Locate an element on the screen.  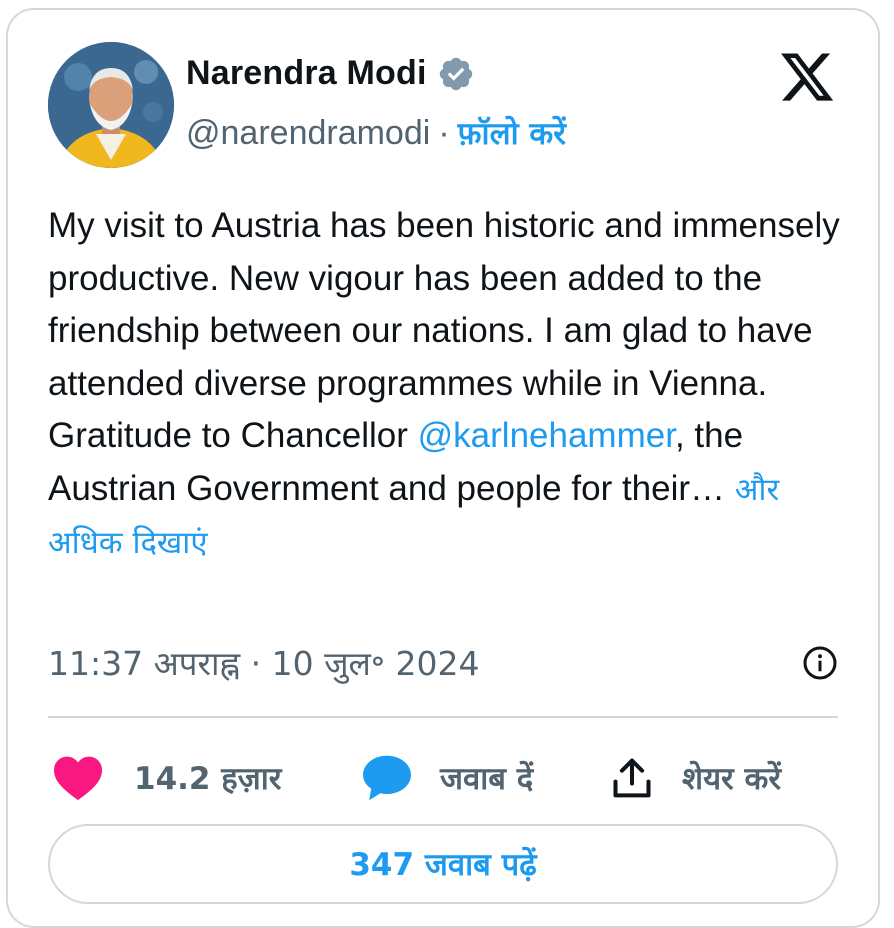
heart-icon is located at coordinates (78, 778).